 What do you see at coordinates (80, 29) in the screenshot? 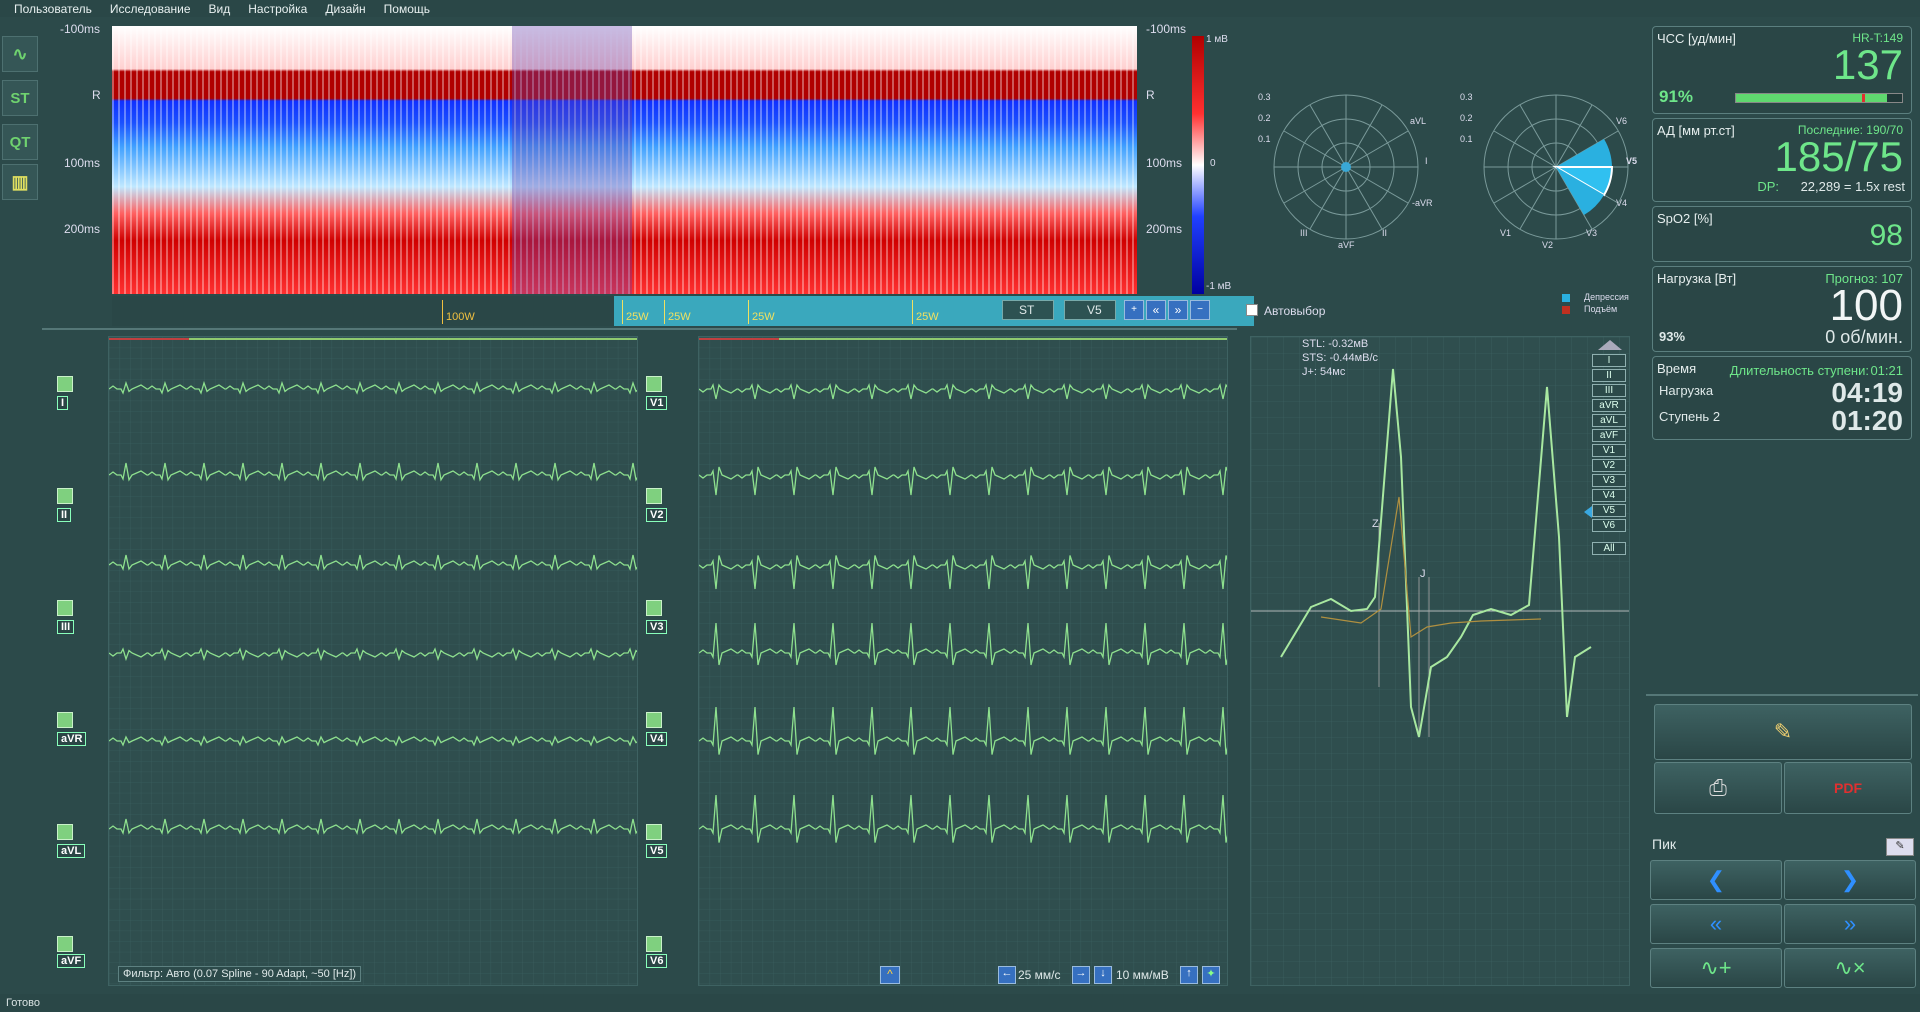
I see `trend-tick-left: -100ms` at bounding box center [80, 29].